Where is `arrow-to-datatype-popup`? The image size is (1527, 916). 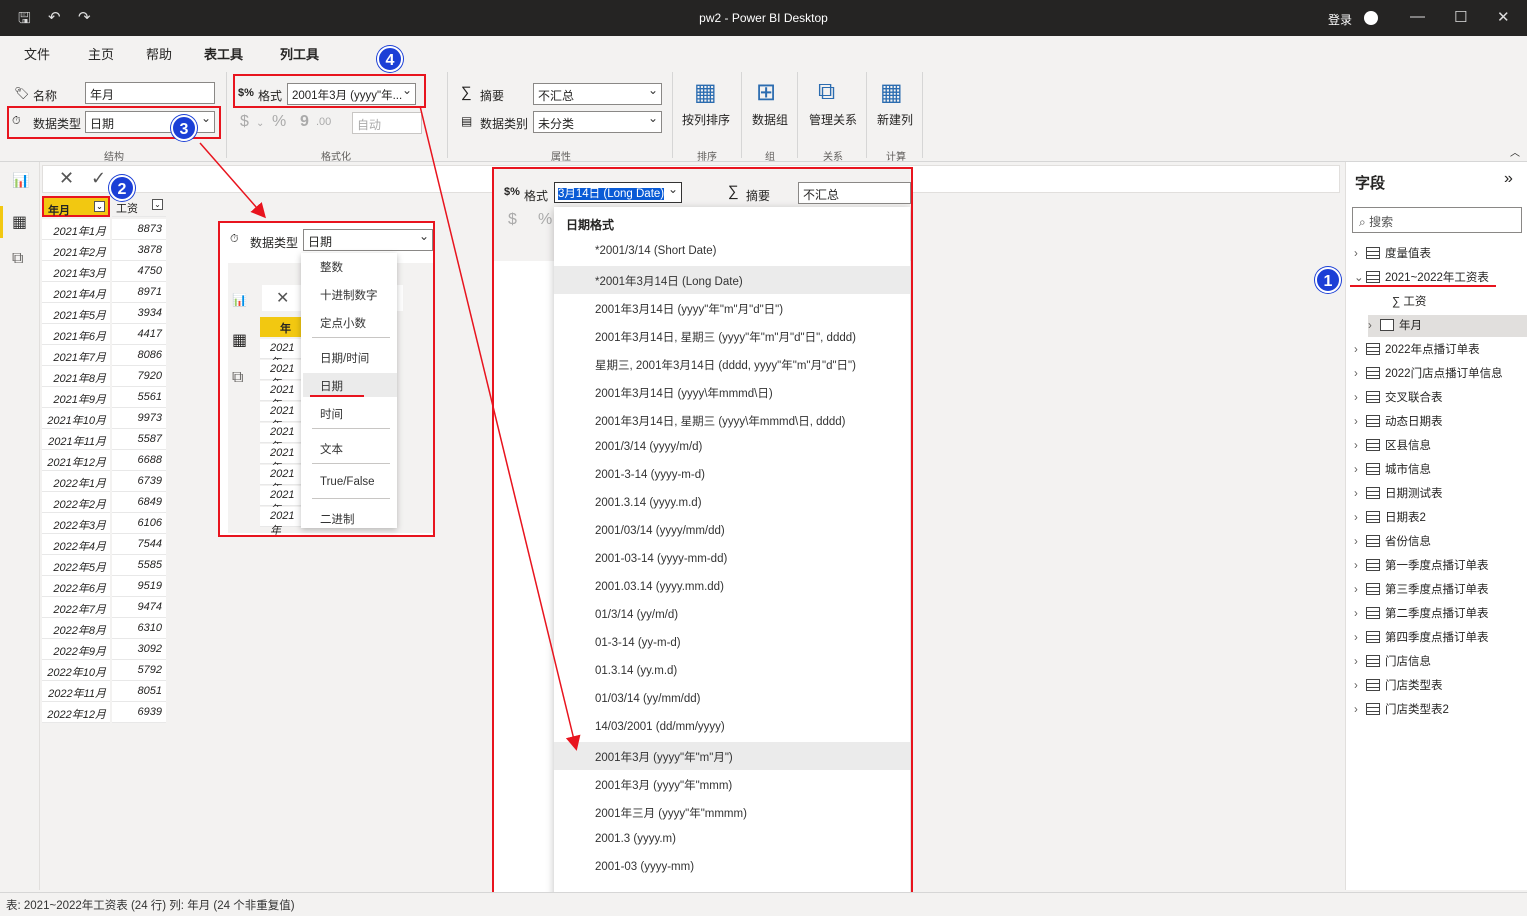 arrow-to-datatype-popup is located at coordinates (232, 180).